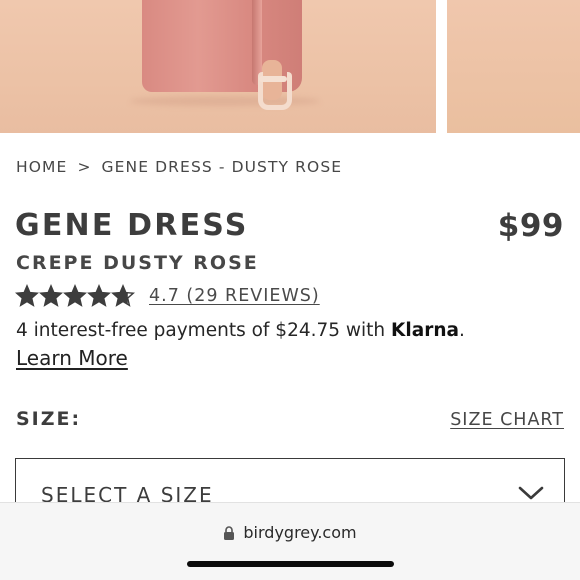 The image size is (580, 580). I want to click on breadcrumb-home: HOME, so click(41, 167).